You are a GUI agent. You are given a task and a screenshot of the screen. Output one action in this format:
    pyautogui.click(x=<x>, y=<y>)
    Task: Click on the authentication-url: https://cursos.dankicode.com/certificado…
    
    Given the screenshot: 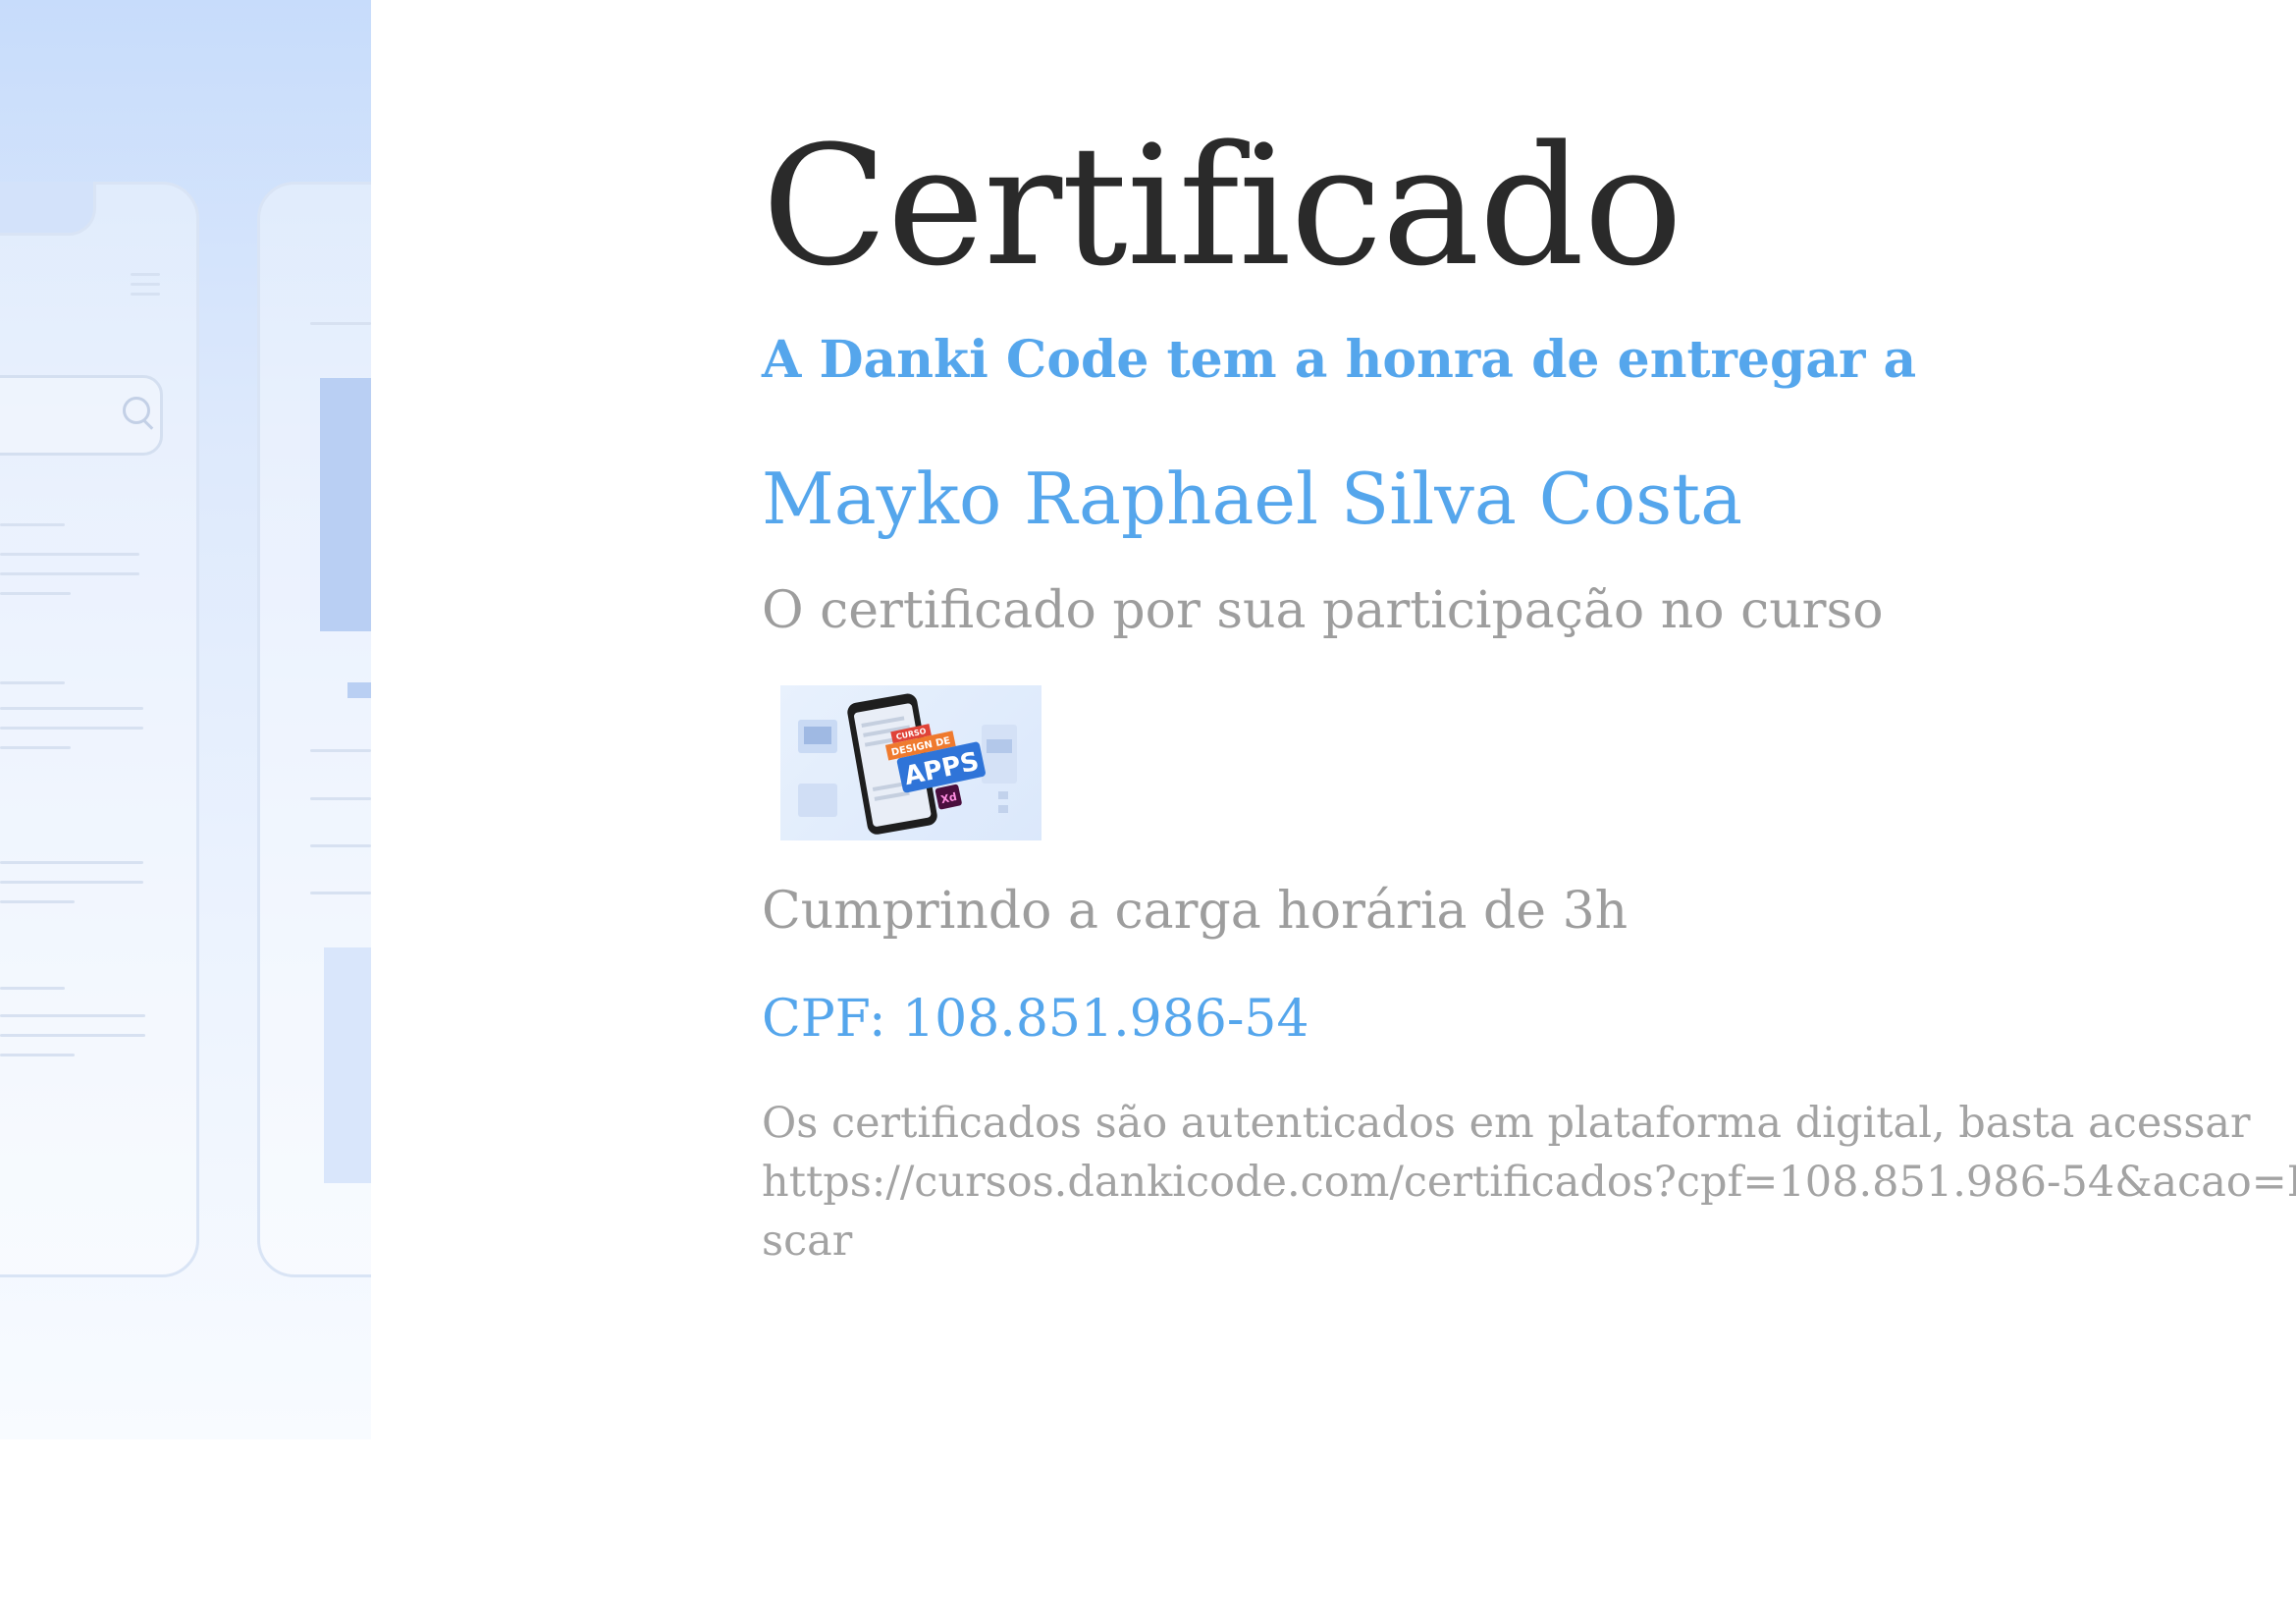 What is the action you would take?
    pyautogui.click(x=1529, y=1182)
    